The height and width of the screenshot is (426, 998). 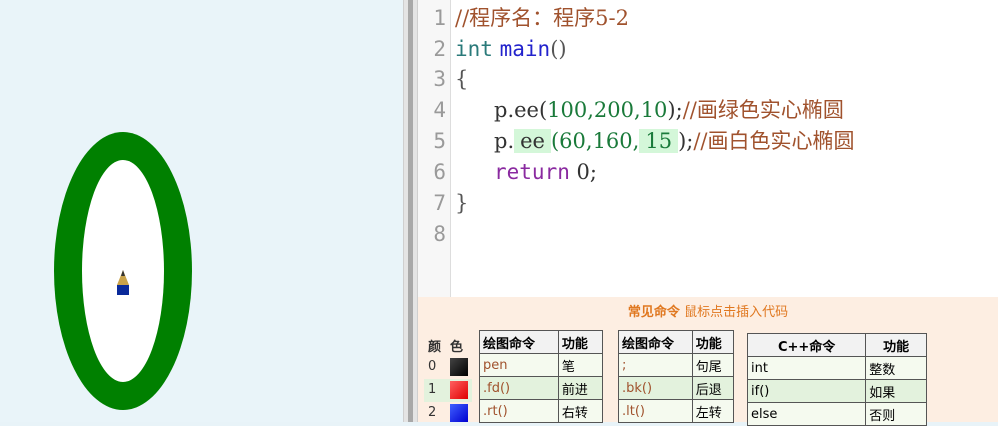 I want to click on table-row: ; 句尾, so click(x=676, y=365).